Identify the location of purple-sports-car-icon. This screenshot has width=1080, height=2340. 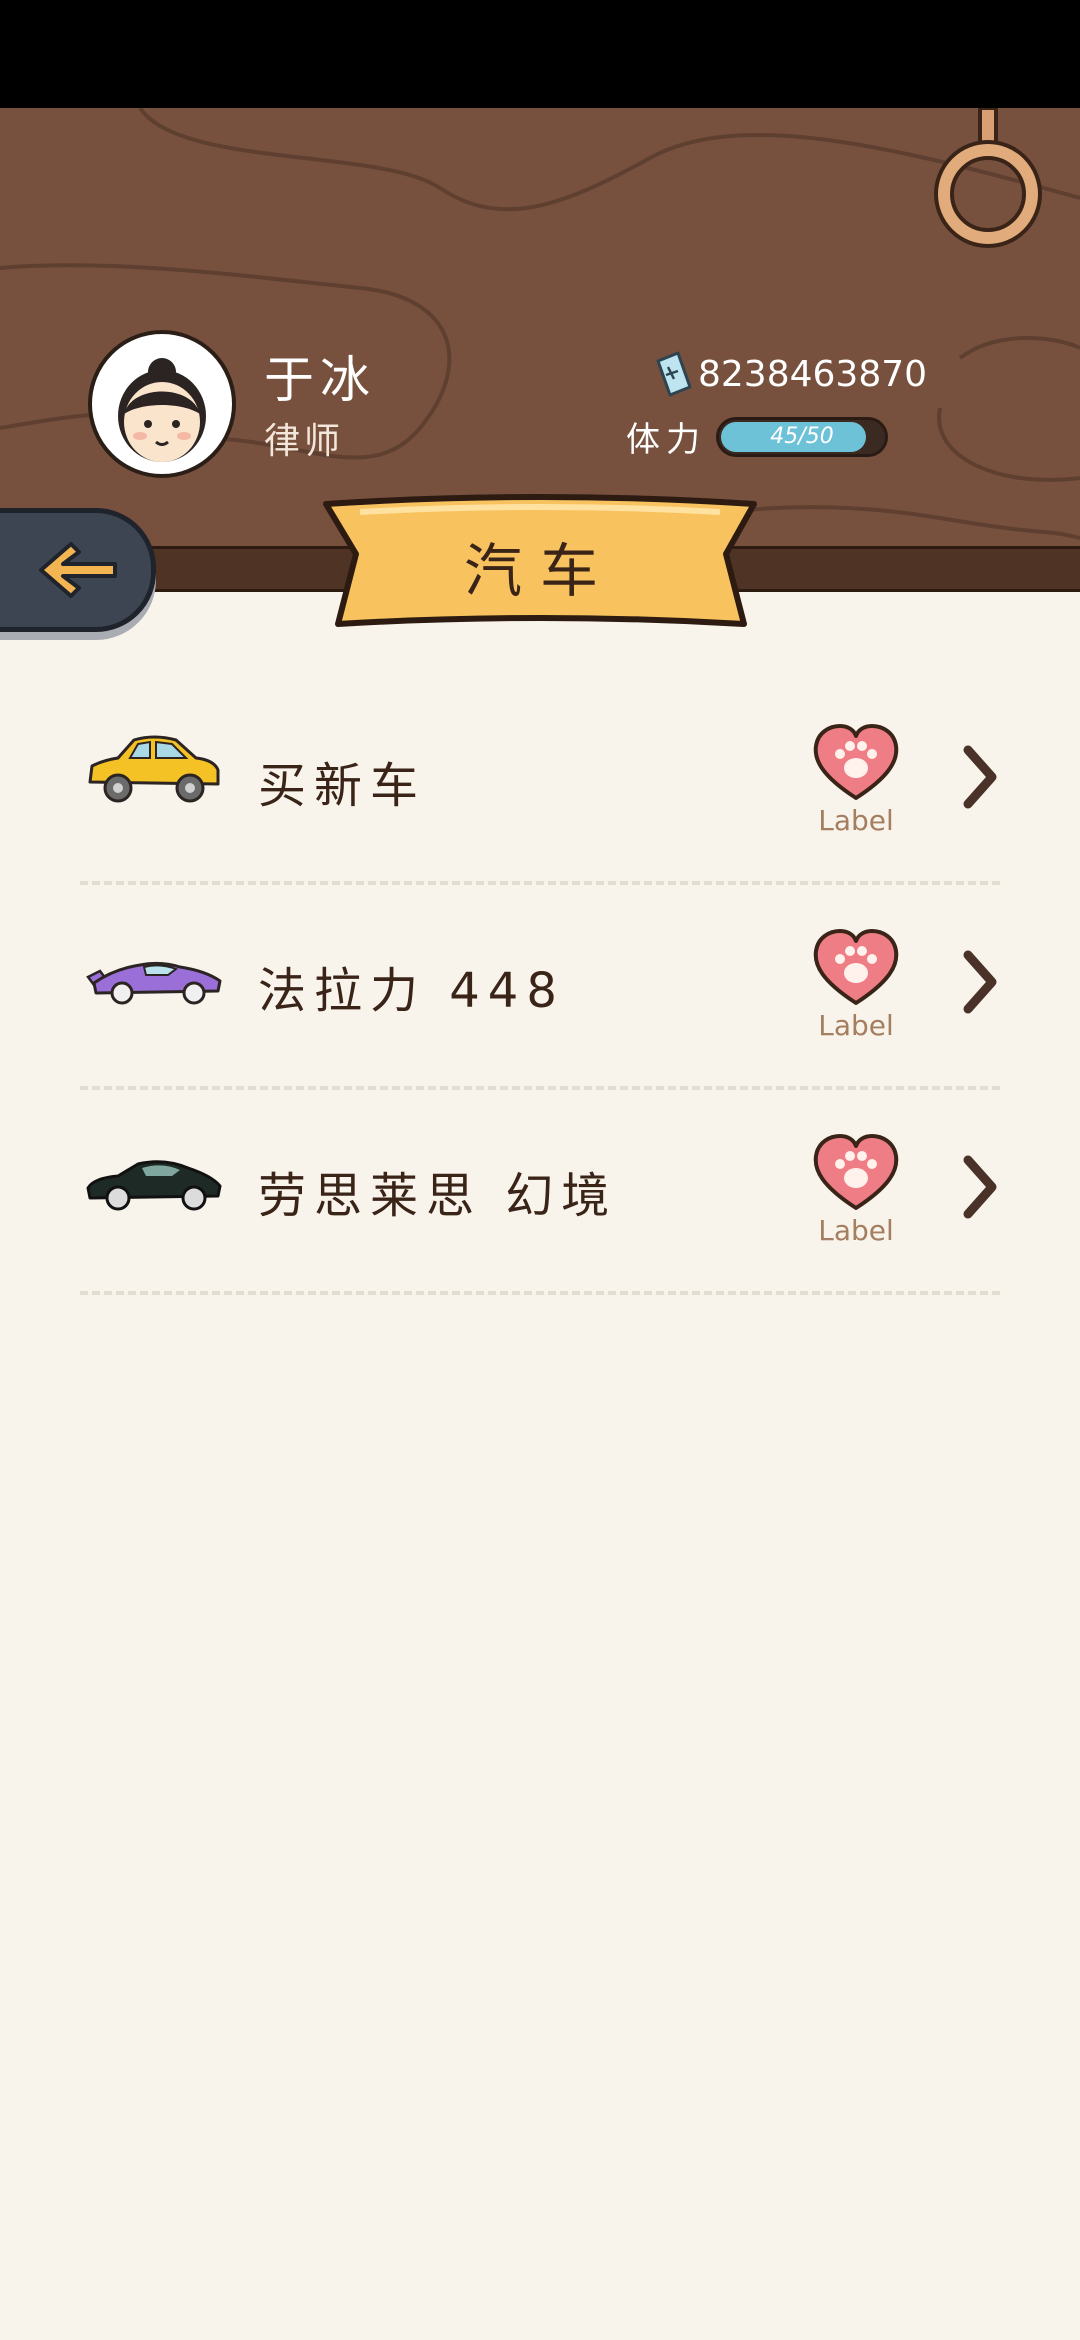
(154, 983).